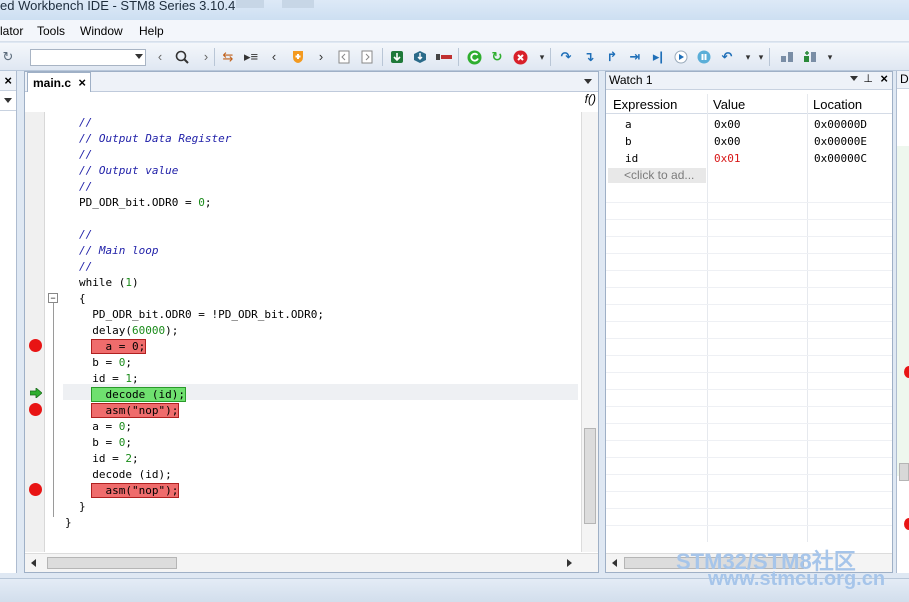  What do you see at coordinates (727, 158) in the screenshot?
I see `watch-value-changed: 0x01` at bounding box center [727, 158].